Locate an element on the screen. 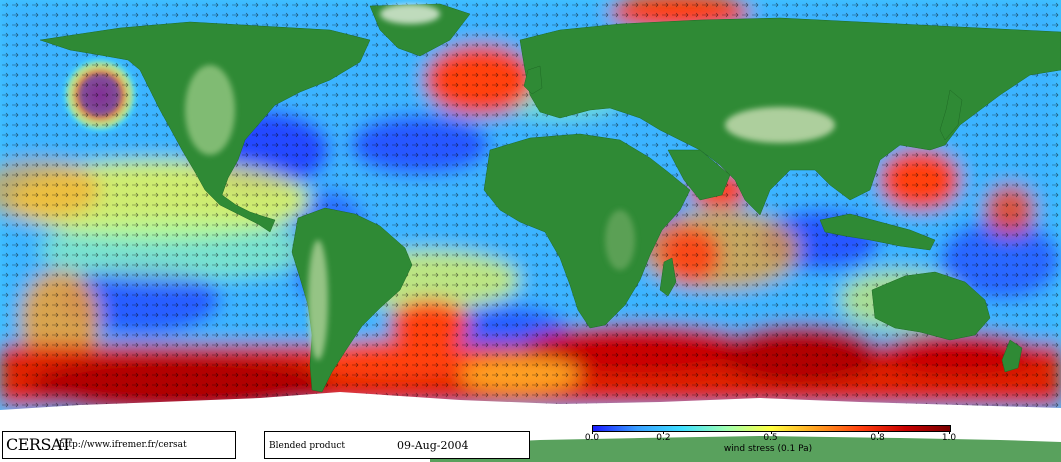 The height and width of the screenshot is (462, 1061). legend-title: wind stress (0.1 Pa) is located at coordinates (768, 449).